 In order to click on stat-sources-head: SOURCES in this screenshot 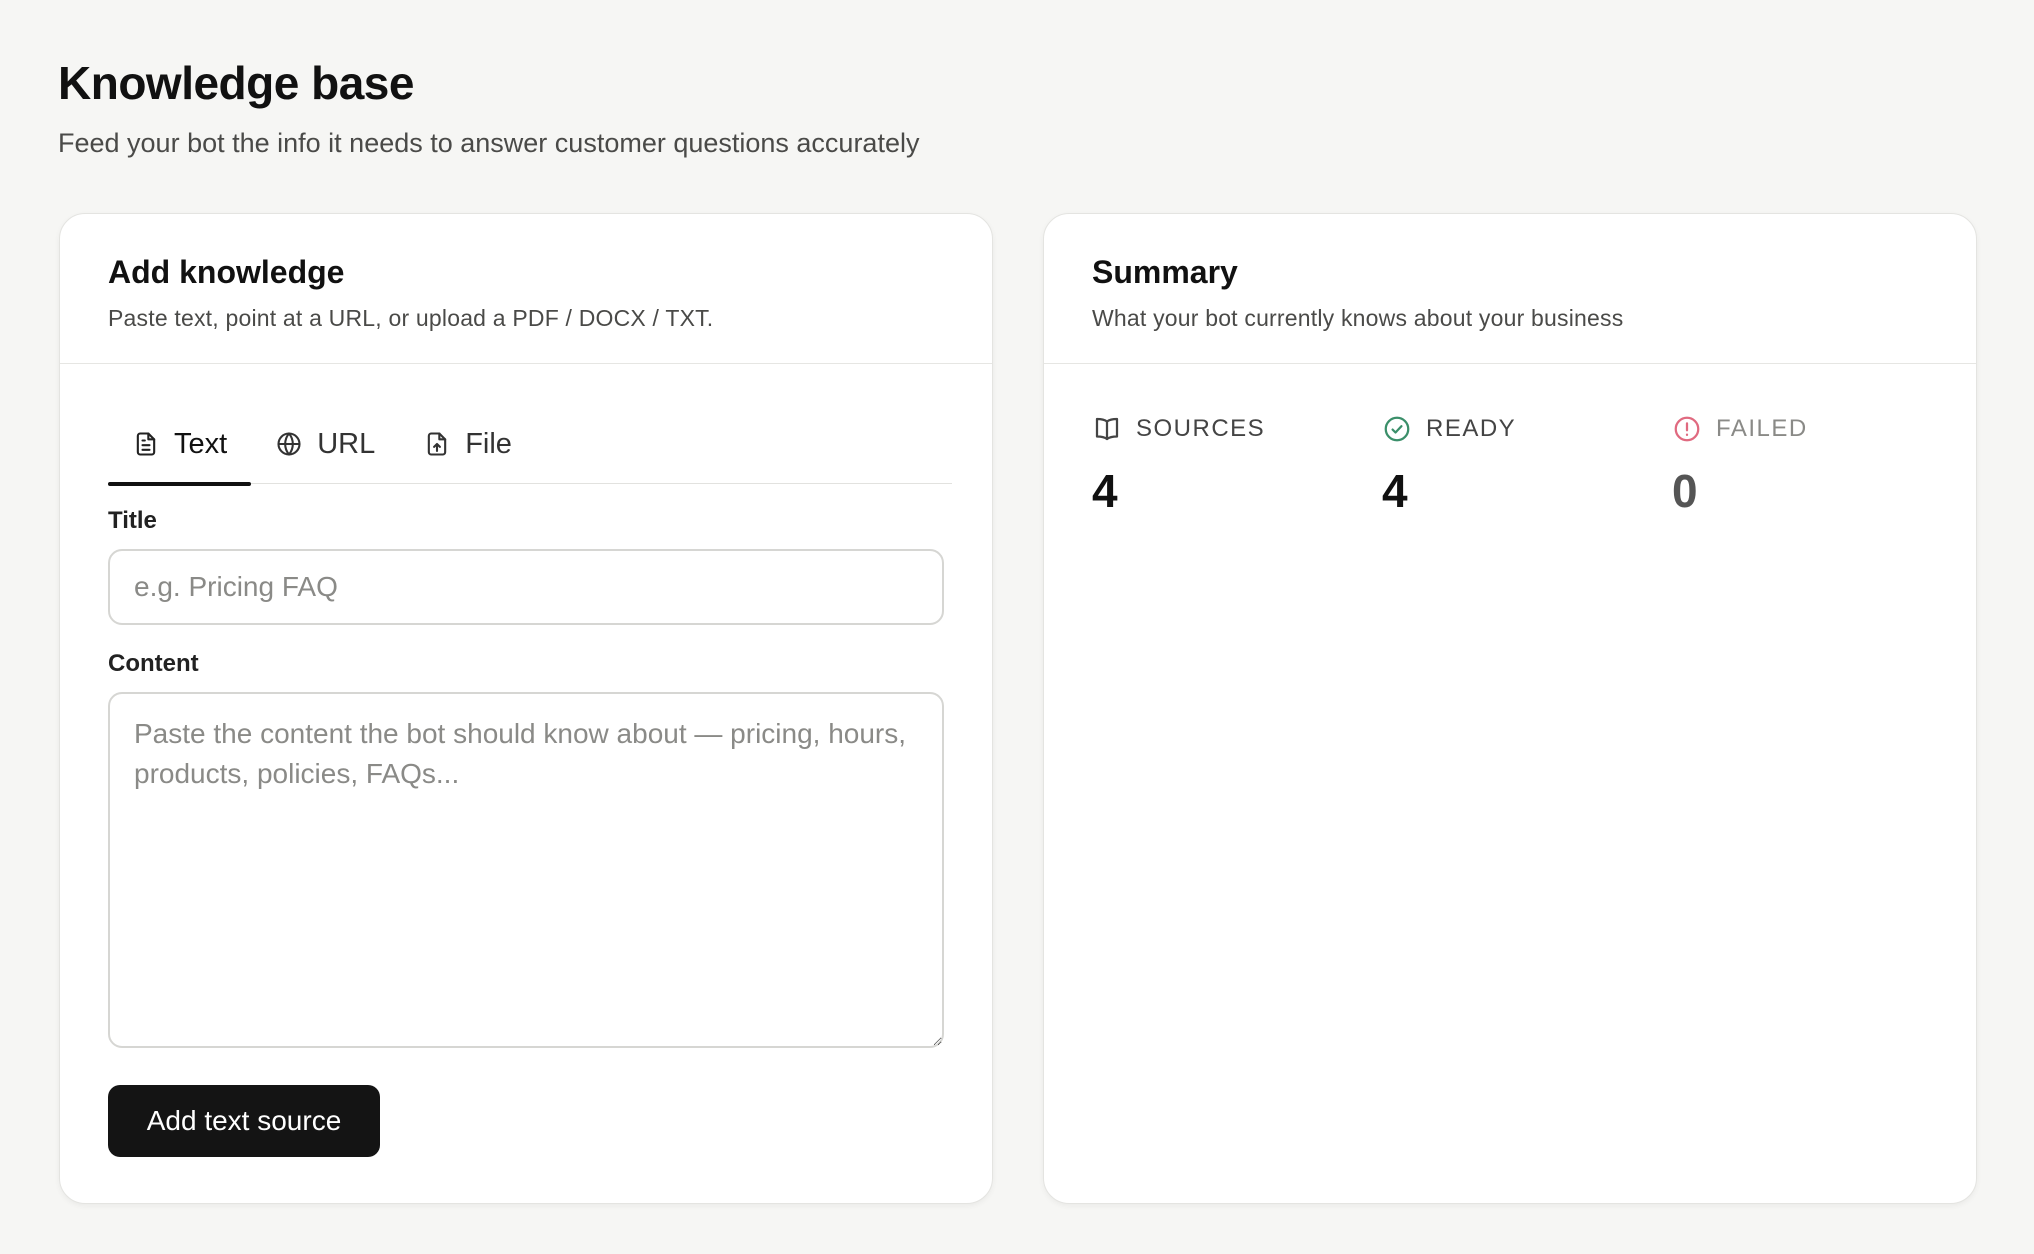, I will do `click(1237, 429)`.